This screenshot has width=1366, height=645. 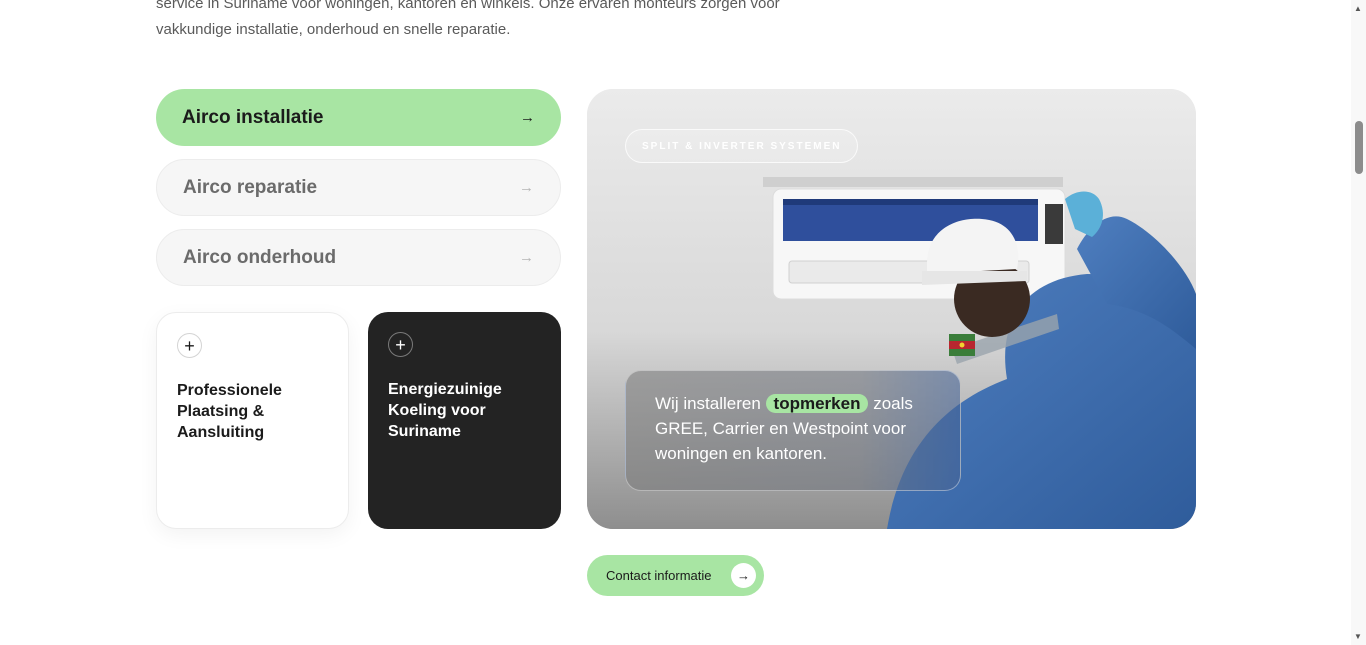 What do you see at coordinates (358, 187) in the screenshot?
I see `tab-airco-reparatie: Airco reparatie →` at bounding box center [358, 187].